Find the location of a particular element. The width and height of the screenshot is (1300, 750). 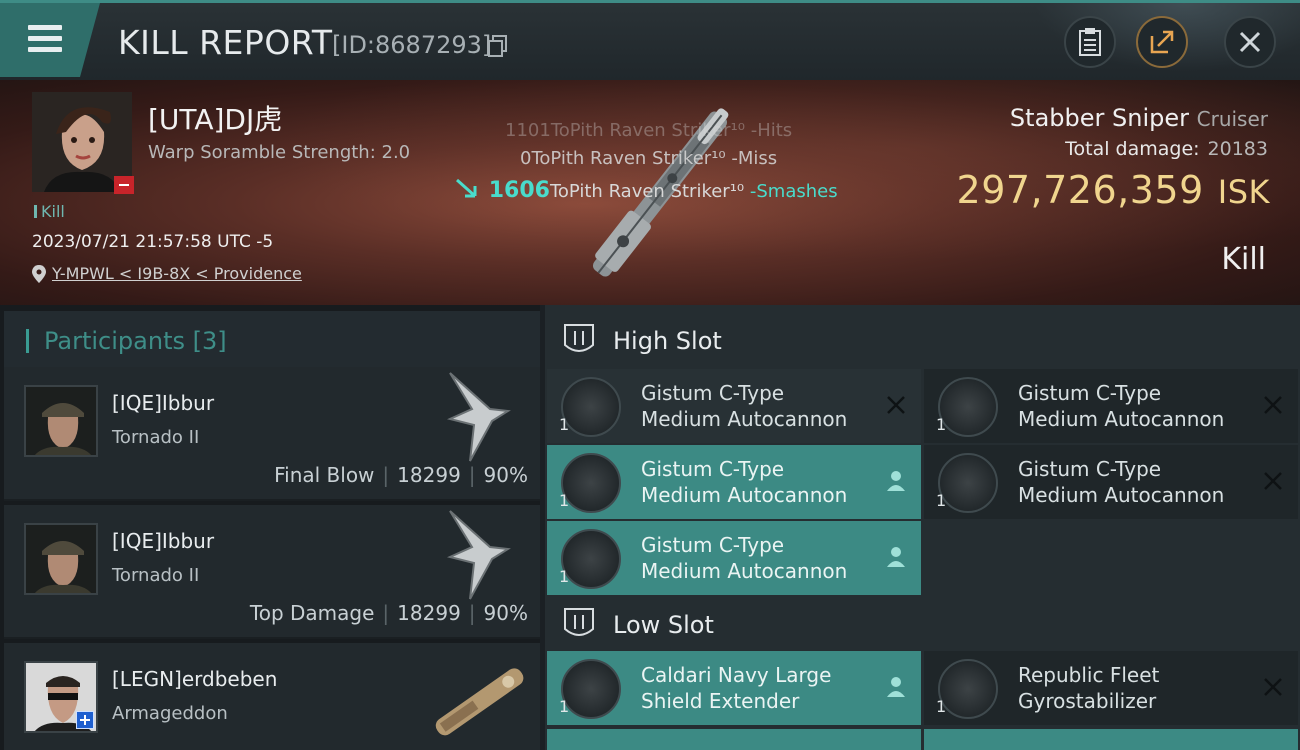

module-name-line2: Shield Extender is located at coordinates (720, 701).